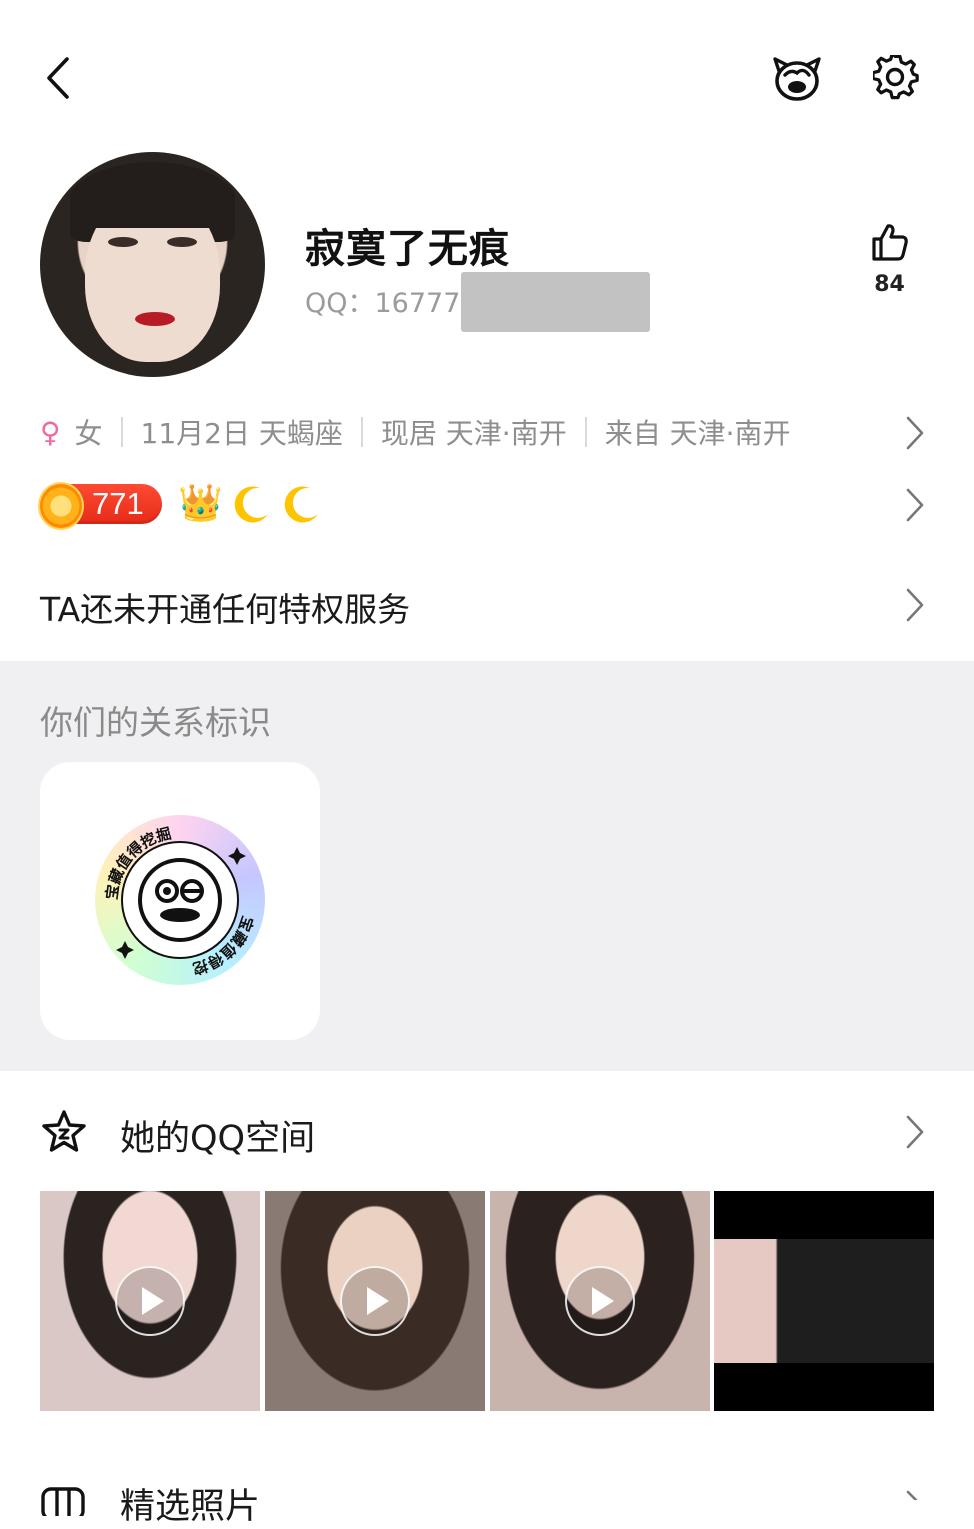 The width and height of the screenshot is (974, 1529). I want to click on featured-photos-title: 精选照片, so click(190, 1503).